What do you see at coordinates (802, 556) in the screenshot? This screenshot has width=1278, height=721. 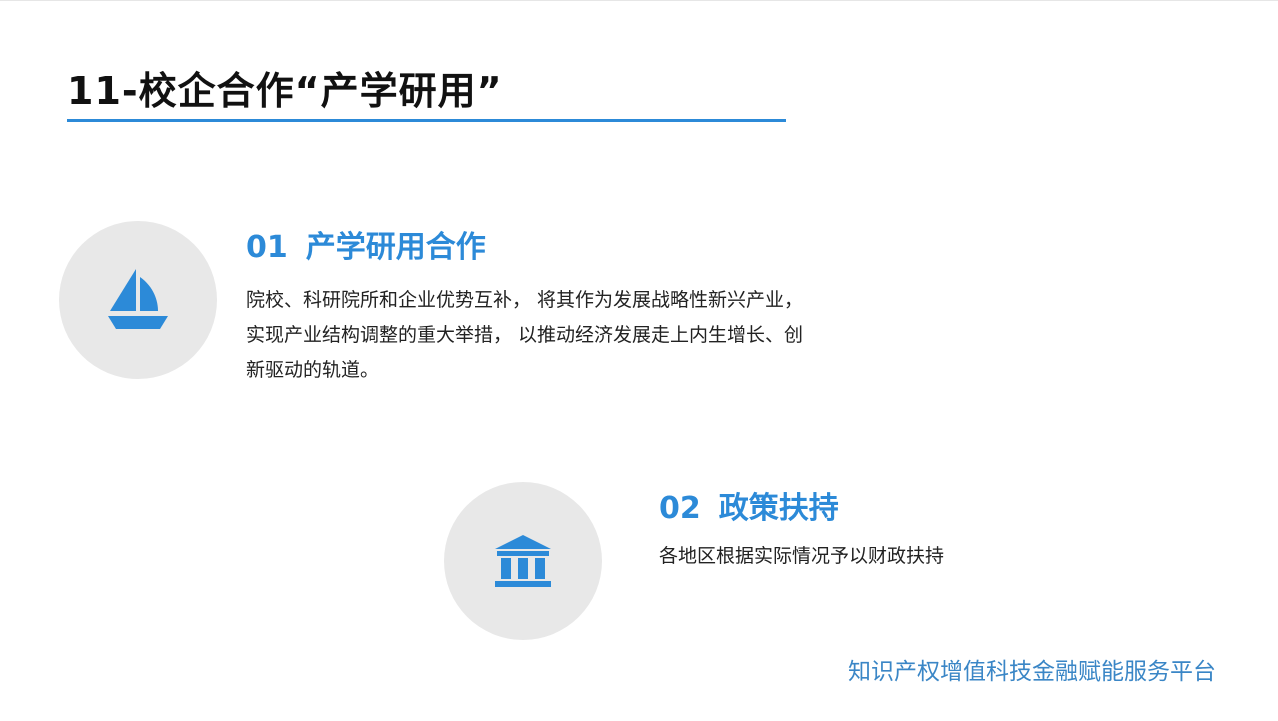 I see `section-body-policy: 各地区根据实际情况予以财政扶持` at bounding box center [802, 556].